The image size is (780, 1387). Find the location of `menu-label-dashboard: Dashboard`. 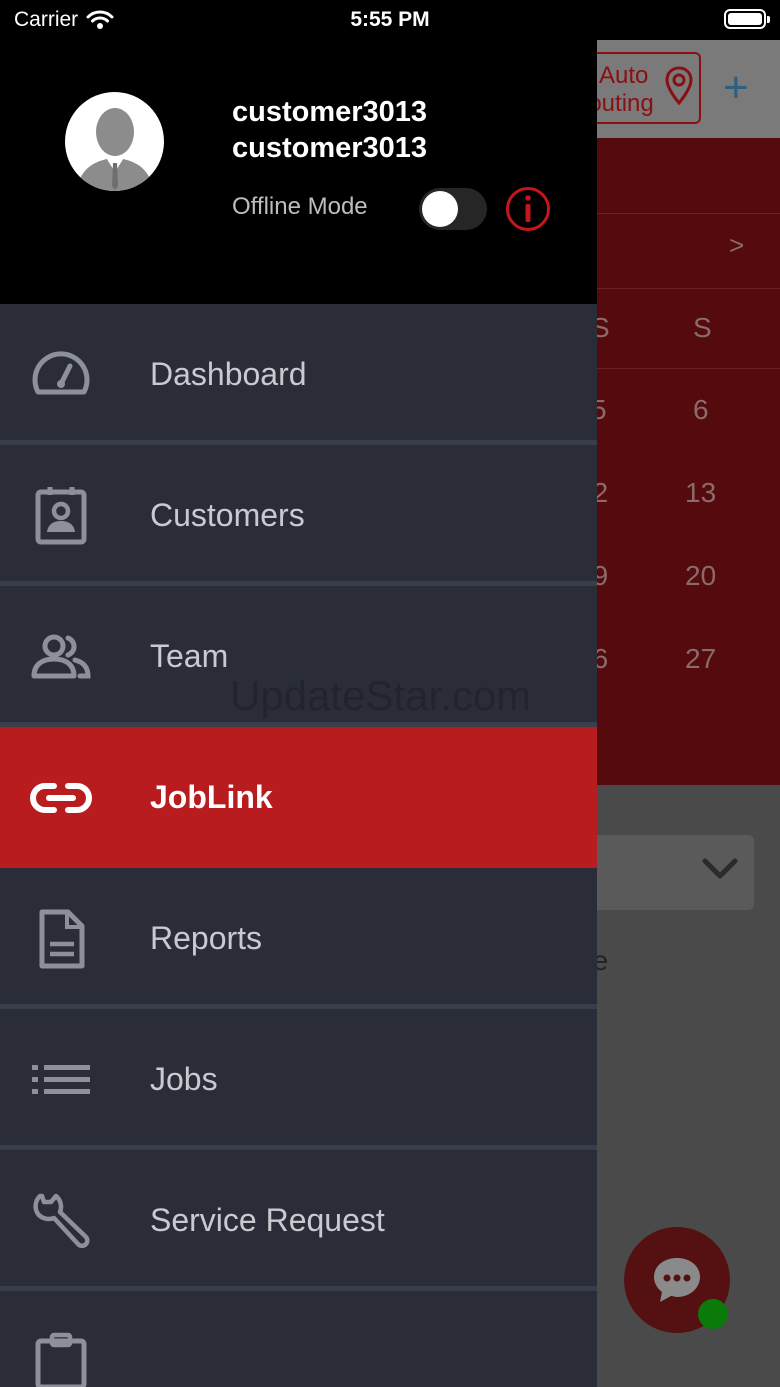

menu-label-dashboard: Dashboard is located at coordinates (228, 374).